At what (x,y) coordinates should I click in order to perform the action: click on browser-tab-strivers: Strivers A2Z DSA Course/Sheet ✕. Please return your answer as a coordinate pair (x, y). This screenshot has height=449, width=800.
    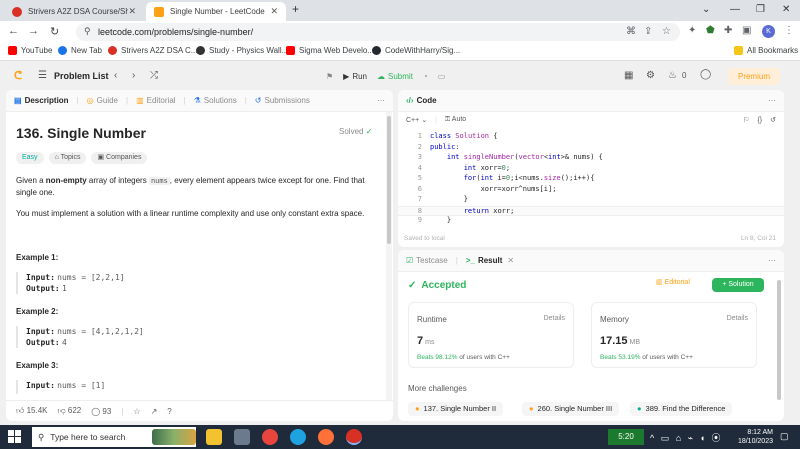
    Looking at the image, I should click on (74, 11).